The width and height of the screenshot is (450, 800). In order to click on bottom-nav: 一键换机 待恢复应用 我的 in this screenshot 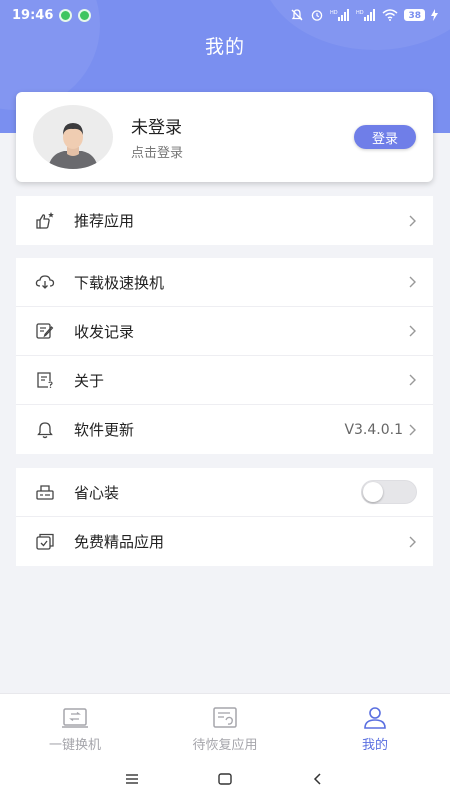, I will do `click(225, 725)`.